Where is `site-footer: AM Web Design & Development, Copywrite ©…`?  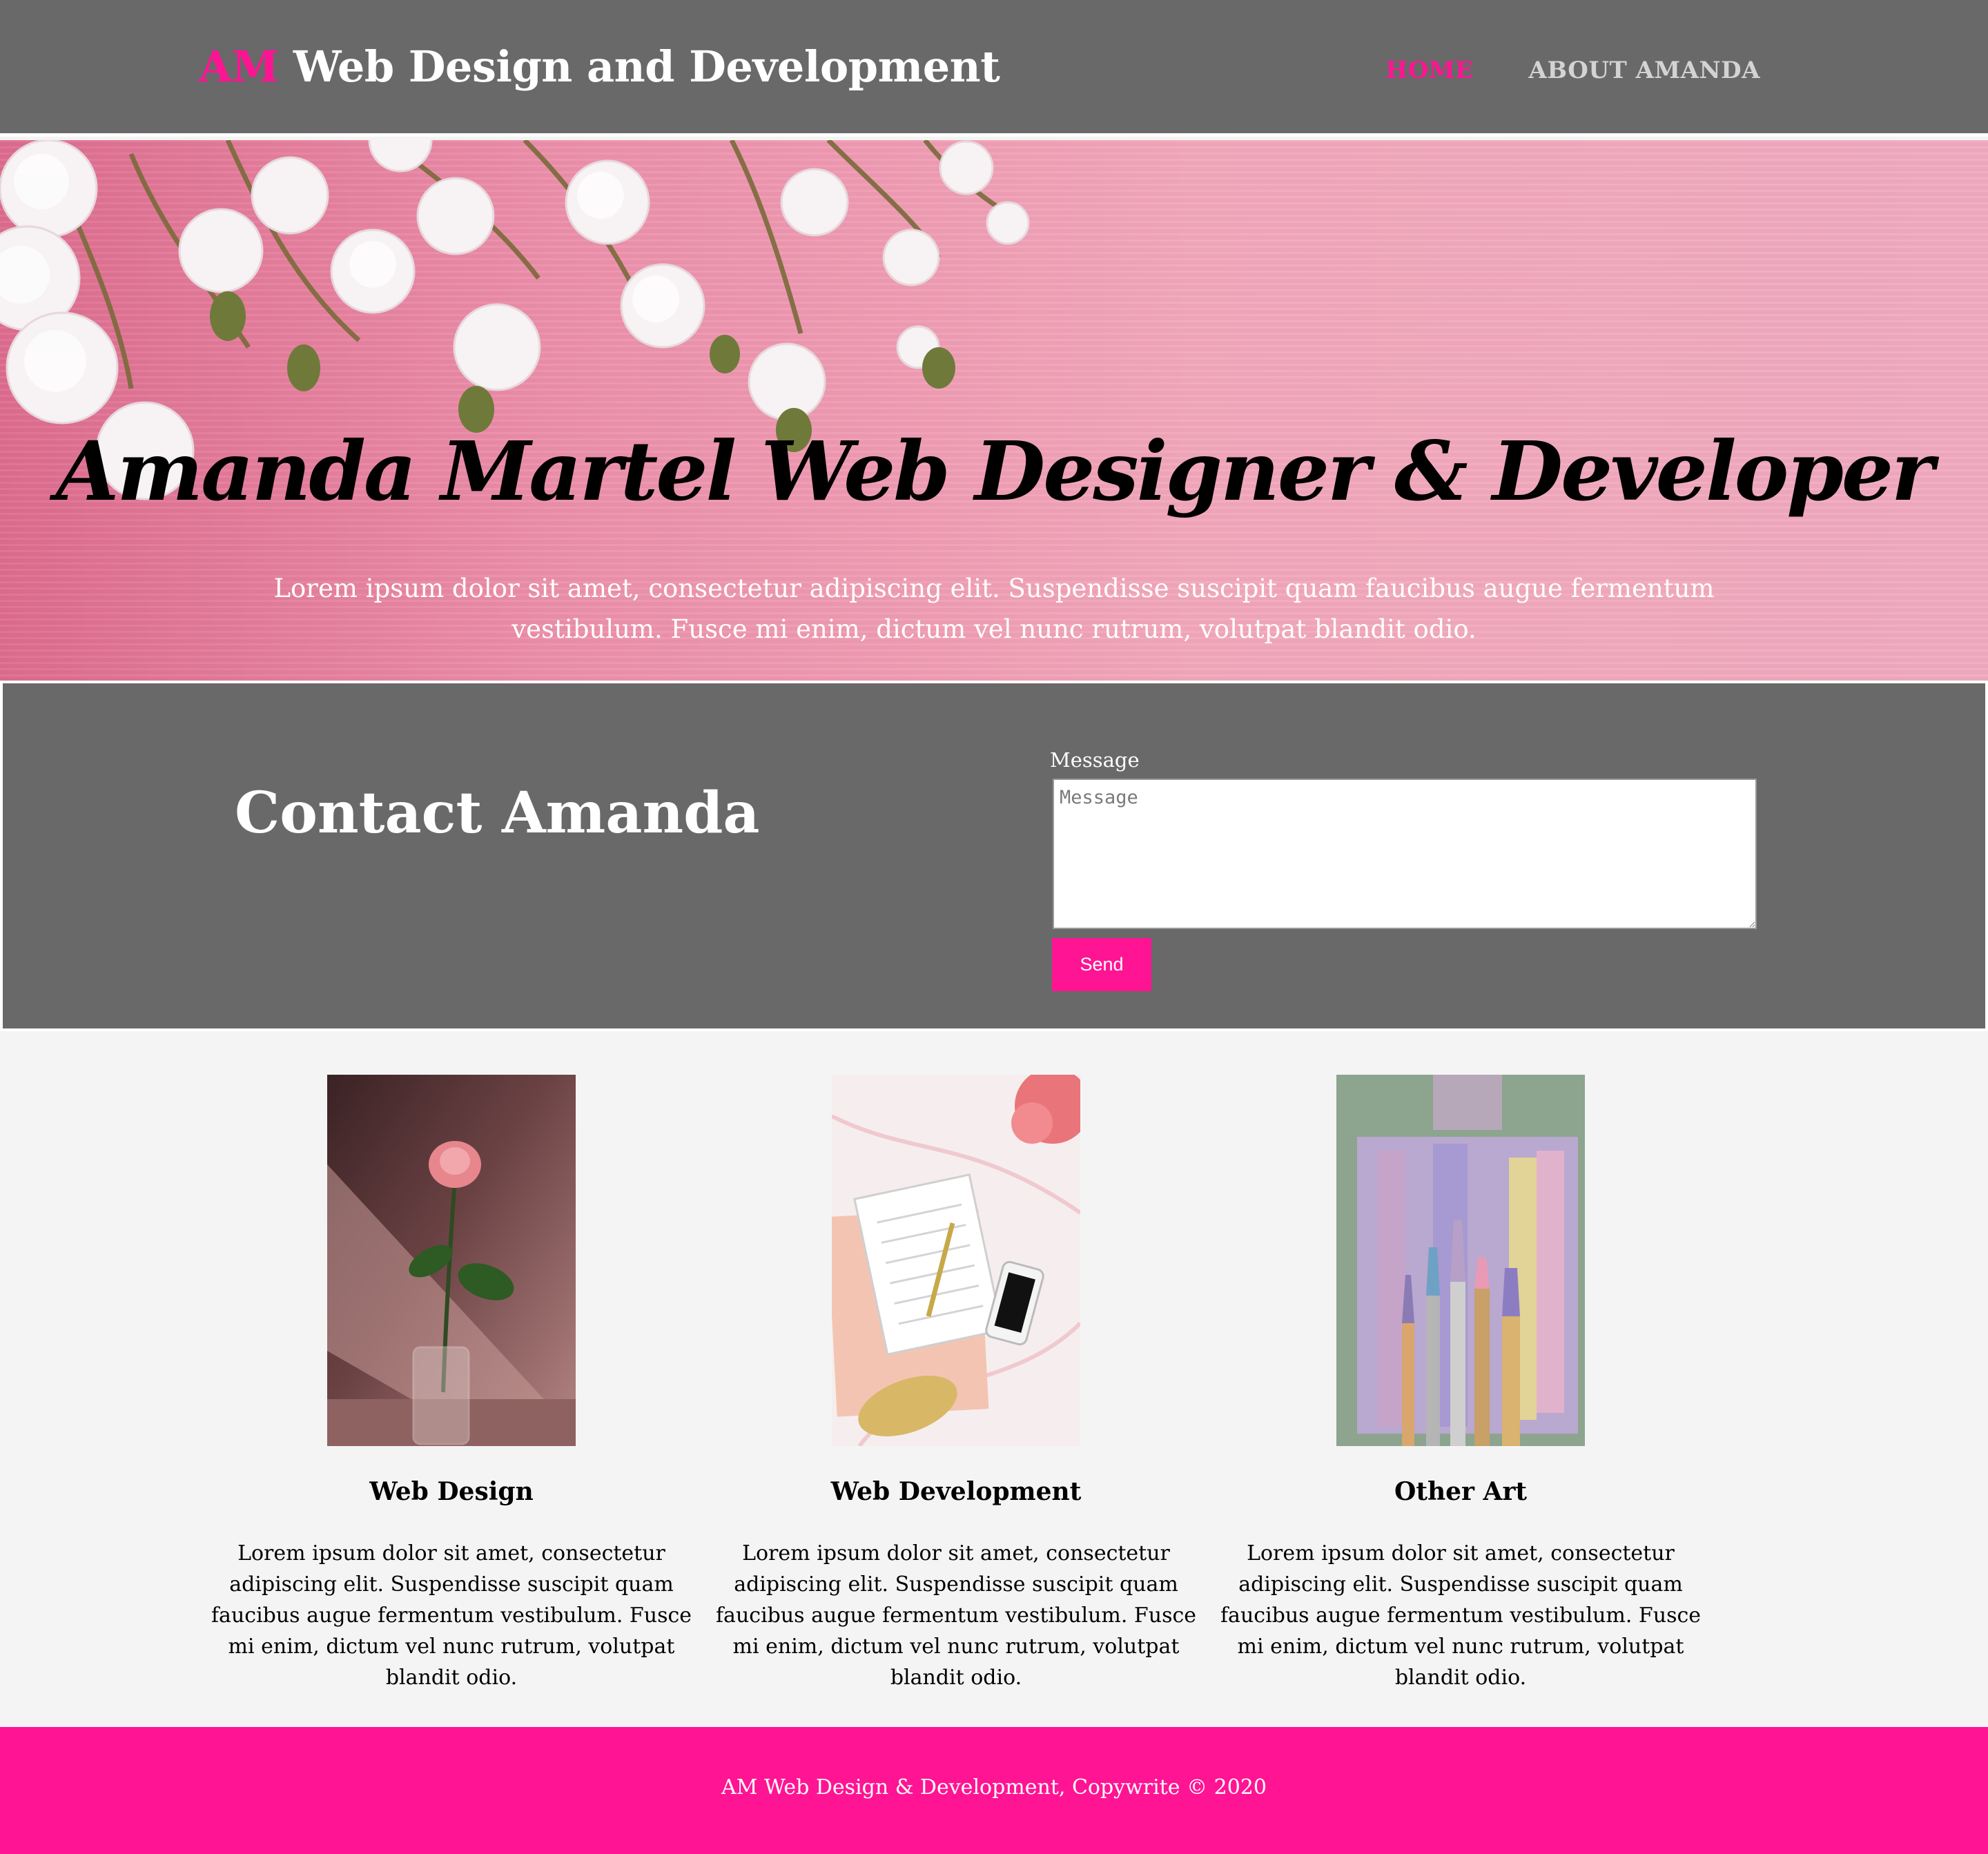
site-footer: AM Web Design & Development, Copywrite ©… is located at coordinates (994, 1790).